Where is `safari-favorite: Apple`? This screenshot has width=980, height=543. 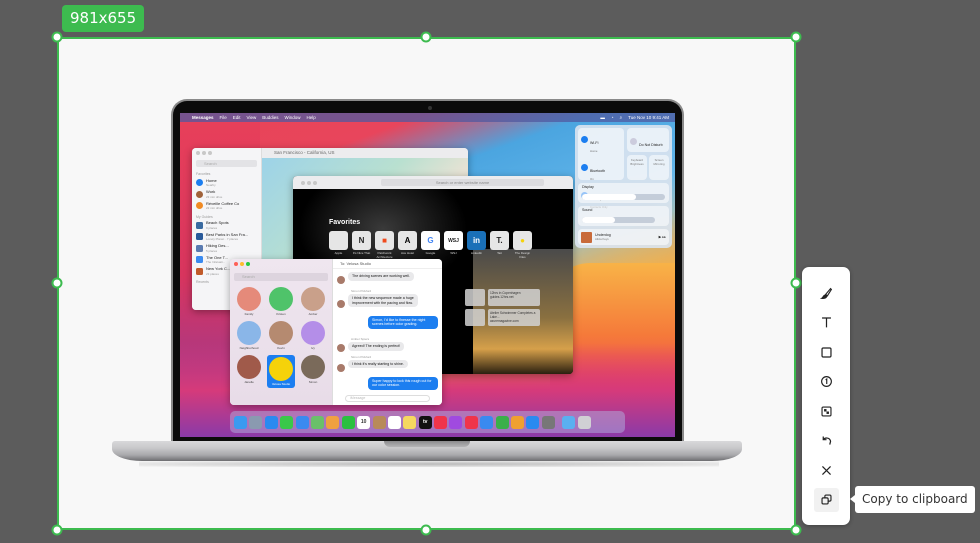
safari-favorite: Apple is located at coordinates (338, 245).